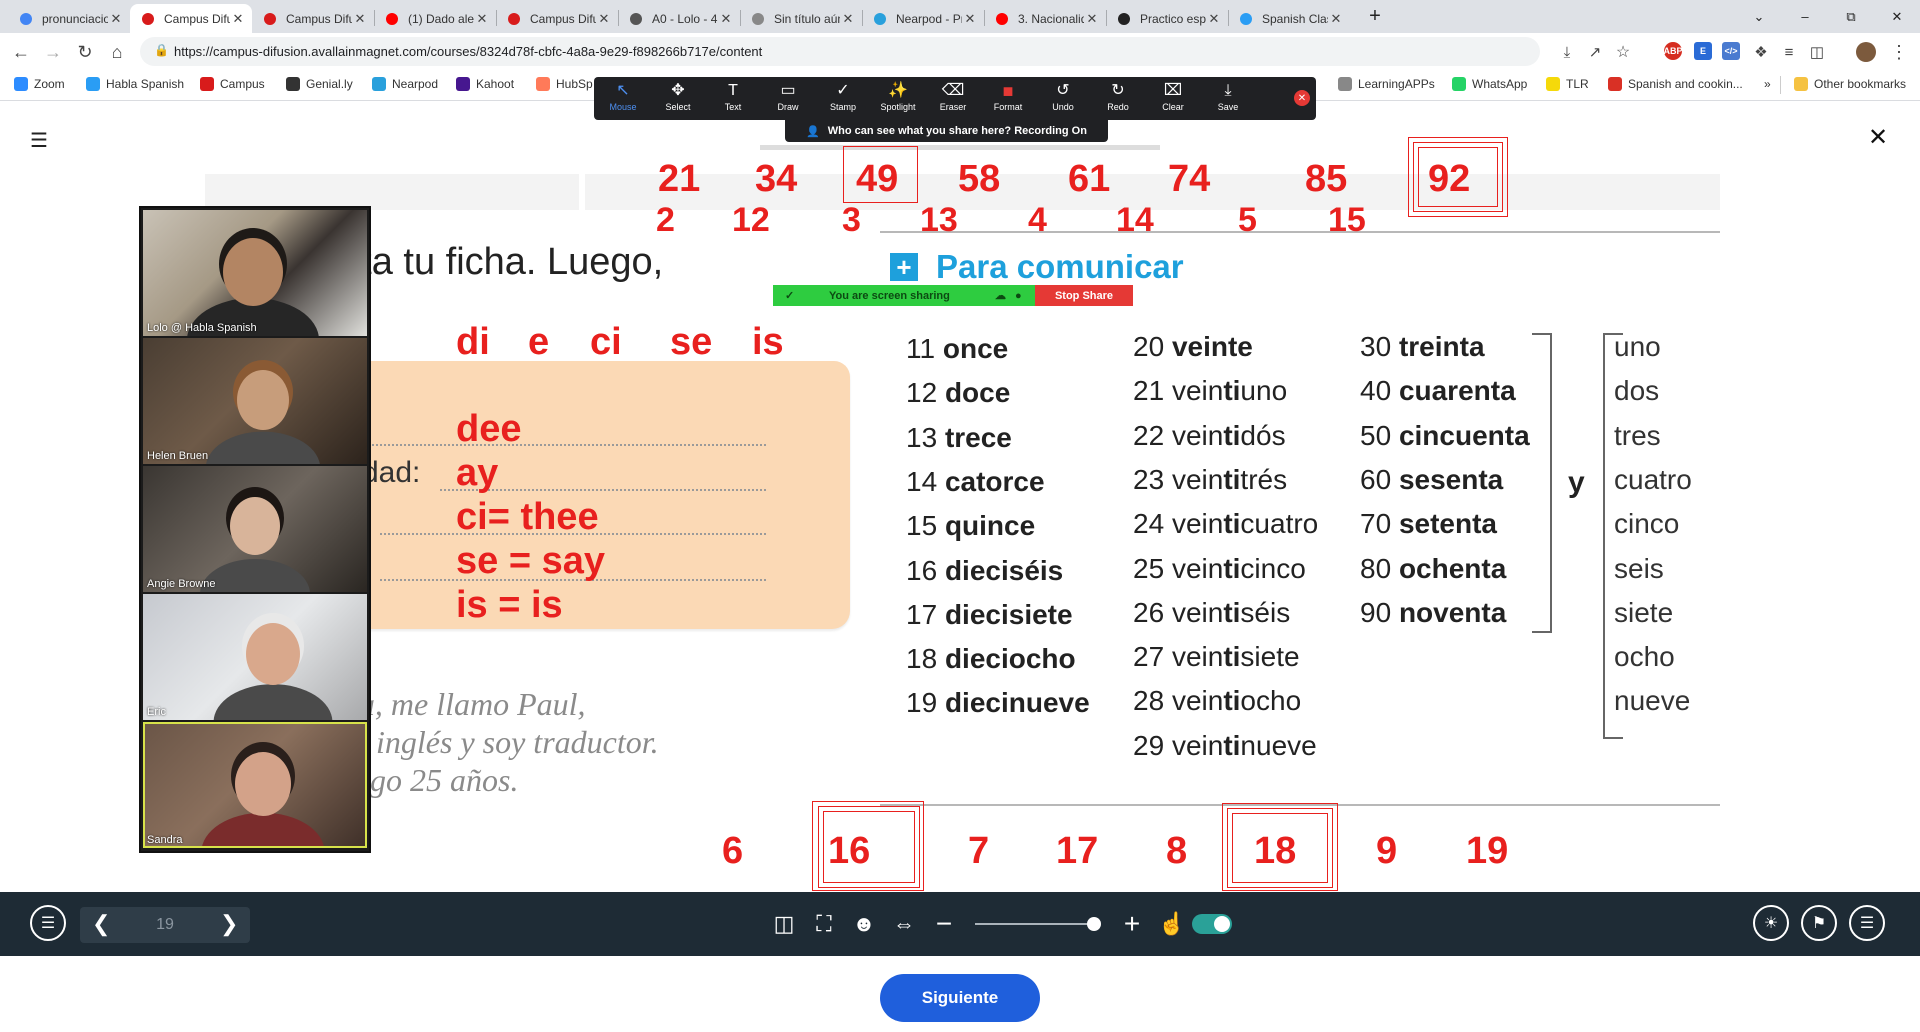 The height and width of the screenshot is (1032, 1920). Describe the element at coordinates (1867, 923) in the screenshot. I see `notes-icon: ☰` at that location.